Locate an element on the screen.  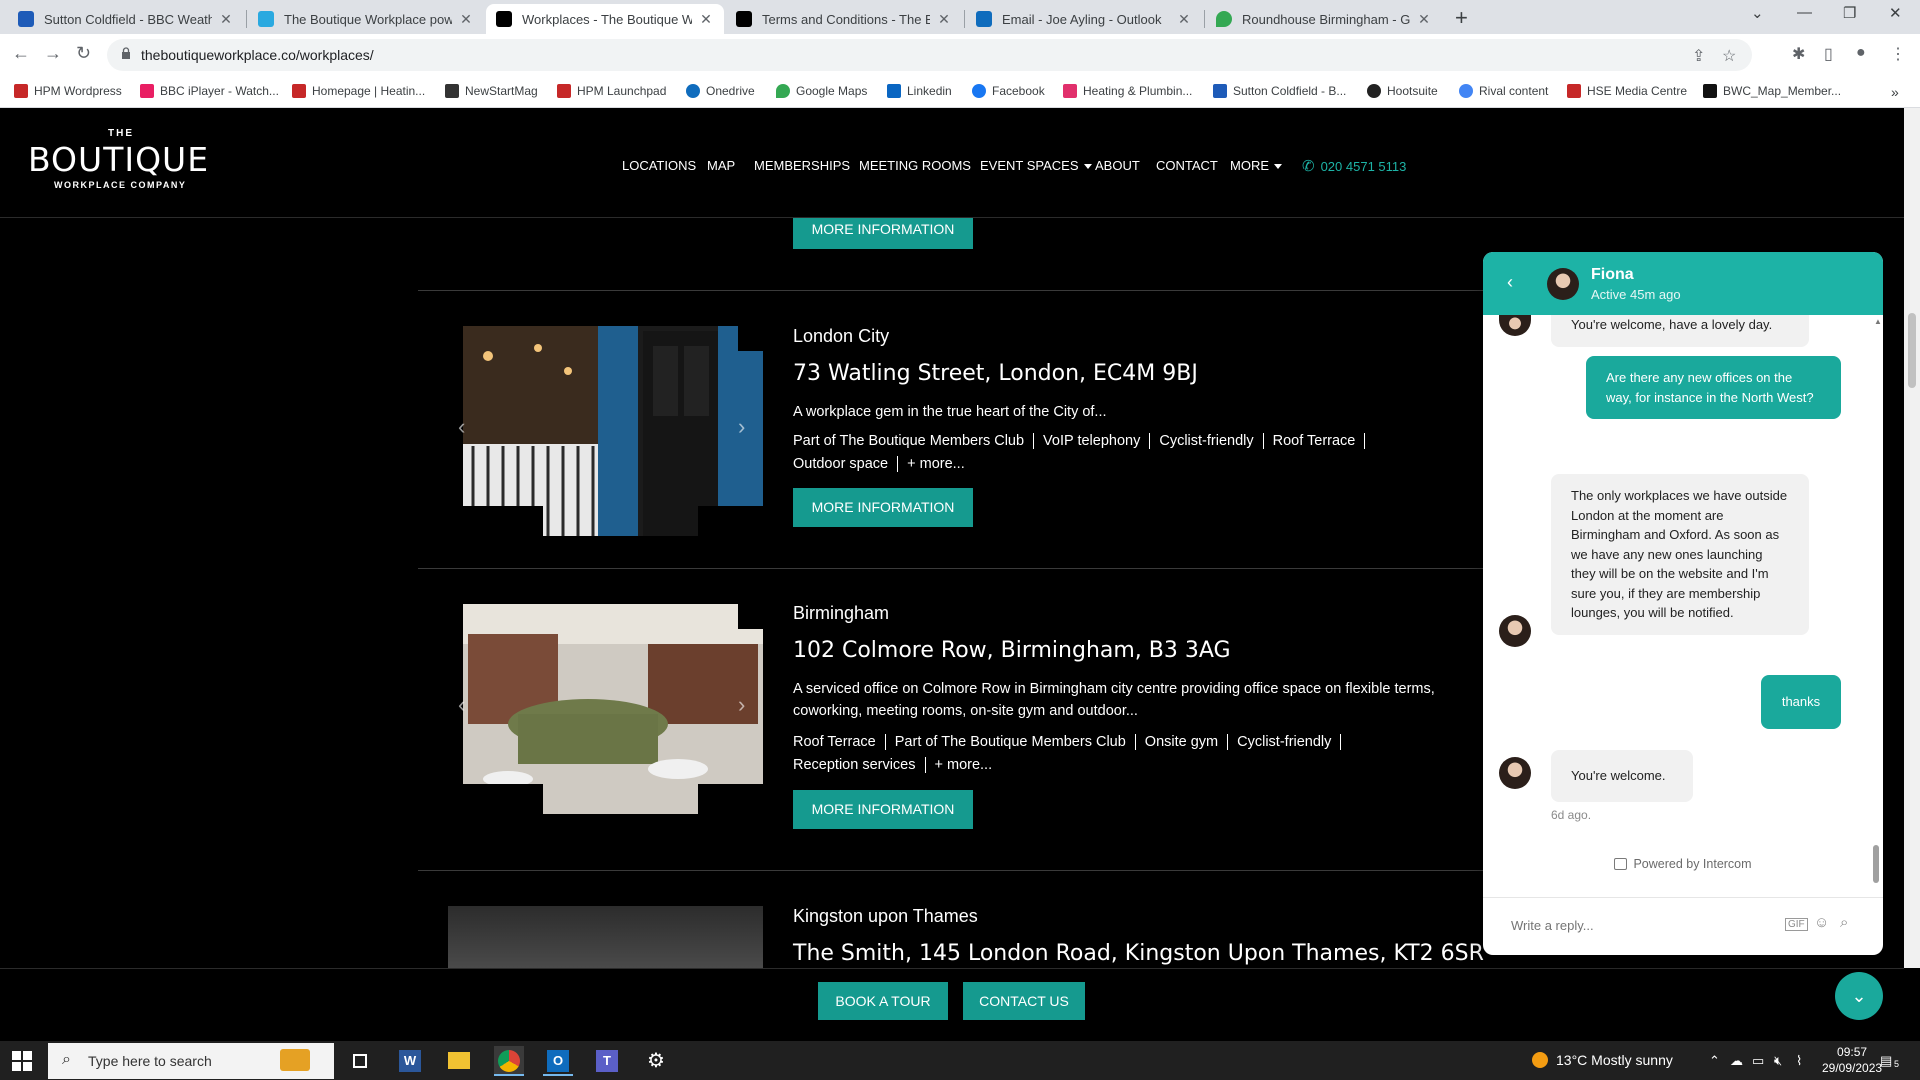
nav-meeting-rooms: MEETING ROOMS is located at coordinates (915, 165).